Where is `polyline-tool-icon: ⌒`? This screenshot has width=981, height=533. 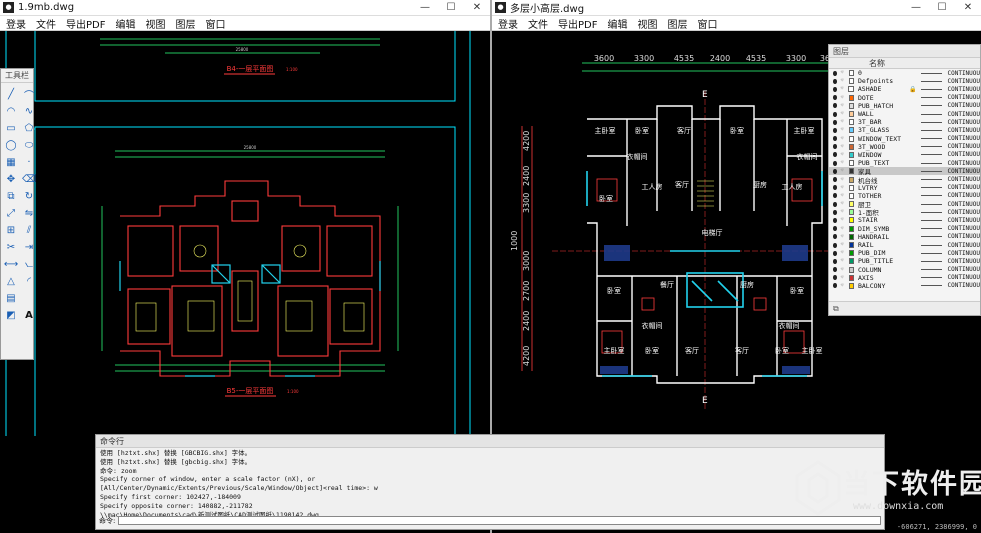 polyline-tool-icon: ⌒ is located at coordinates (29, 94).